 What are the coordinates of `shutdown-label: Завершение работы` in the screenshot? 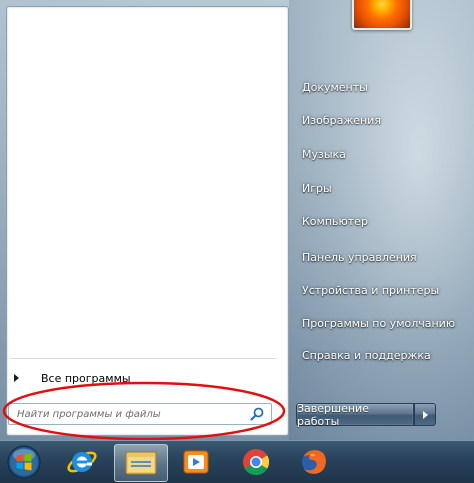 It's located at (333, 414).